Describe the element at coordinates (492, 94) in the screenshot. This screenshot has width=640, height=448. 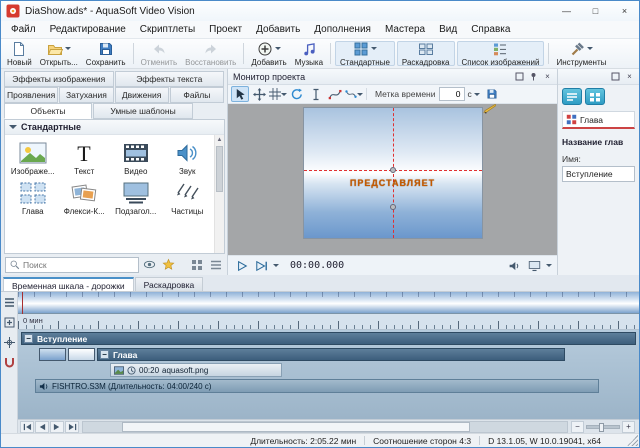
I see `save-timestamp-button` at that location.